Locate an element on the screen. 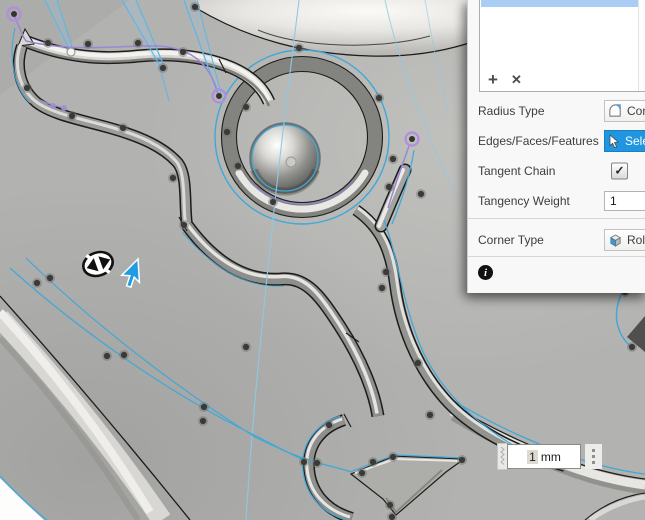 The image size is (645, 520). white-point is located at coordinates (71, 52).